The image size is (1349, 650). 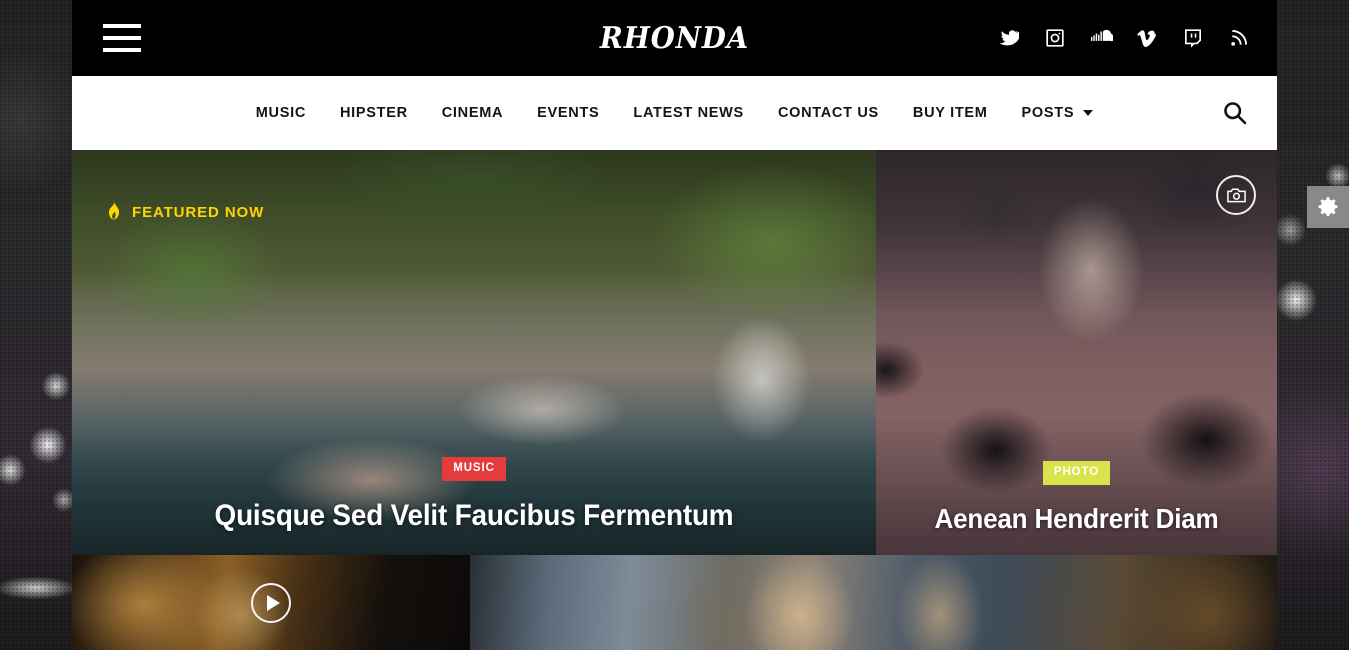 I want to click on instagram-icon, so click(x=1055, y=38).